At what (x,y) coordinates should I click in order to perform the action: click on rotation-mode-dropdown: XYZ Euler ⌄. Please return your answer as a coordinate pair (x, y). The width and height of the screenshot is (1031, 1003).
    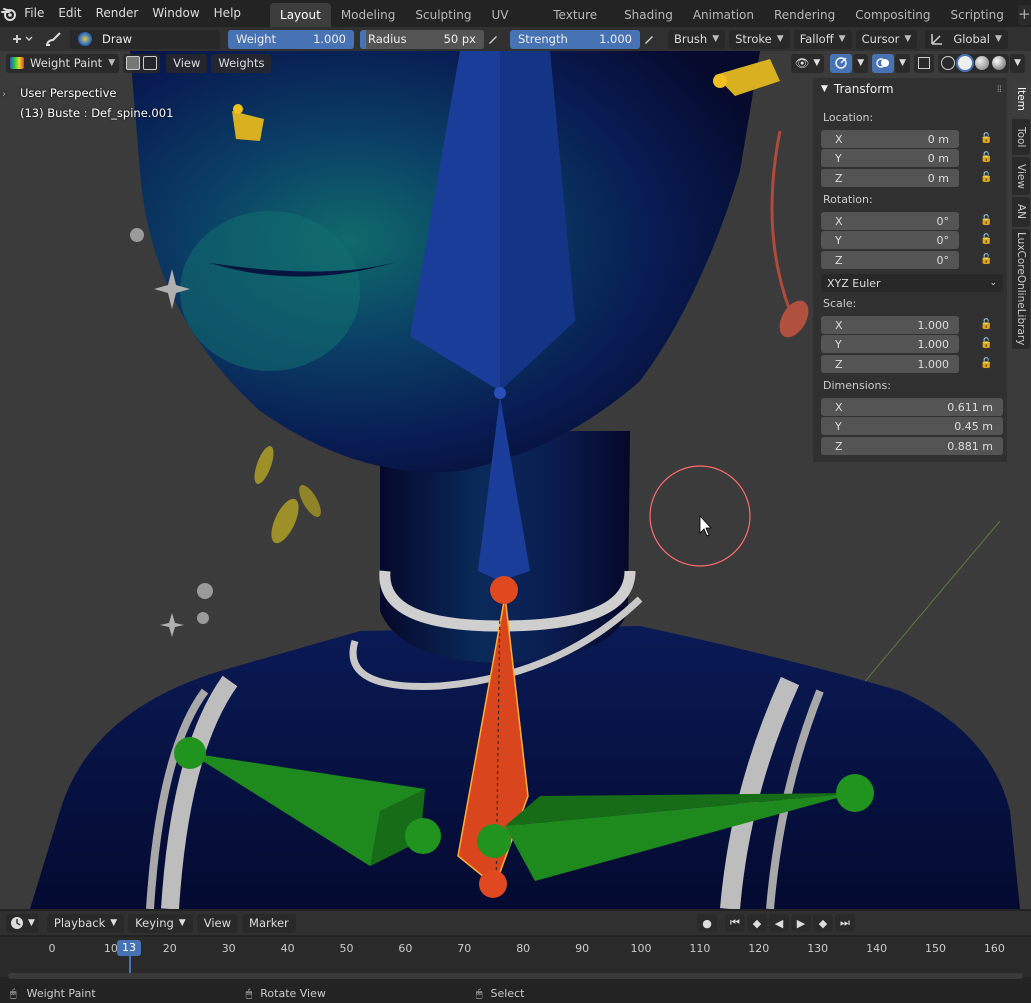
    Looking at the image, I should click on (912, 283).